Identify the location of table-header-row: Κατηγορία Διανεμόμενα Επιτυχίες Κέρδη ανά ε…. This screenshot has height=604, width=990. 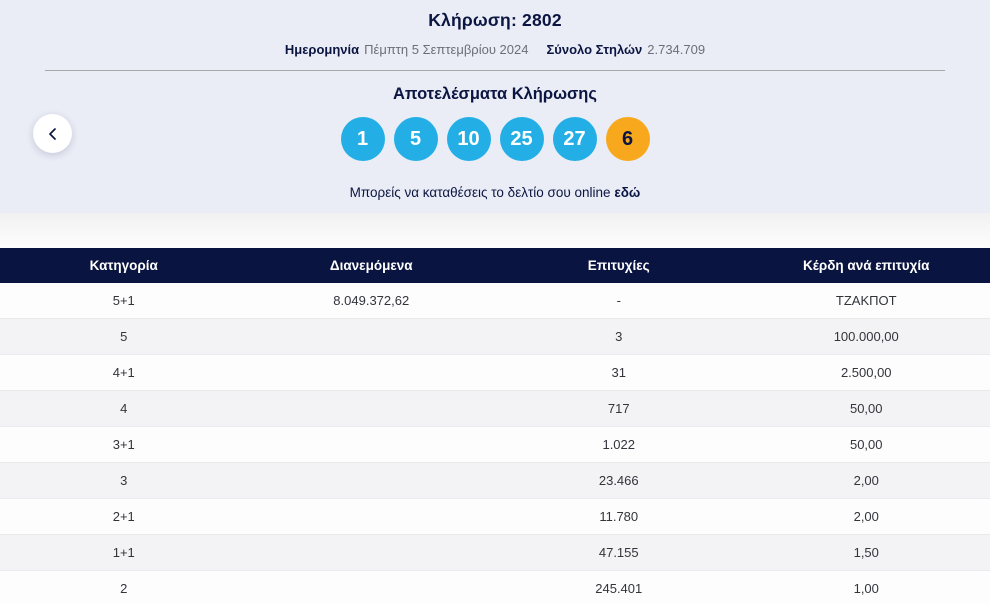
(495, 265).